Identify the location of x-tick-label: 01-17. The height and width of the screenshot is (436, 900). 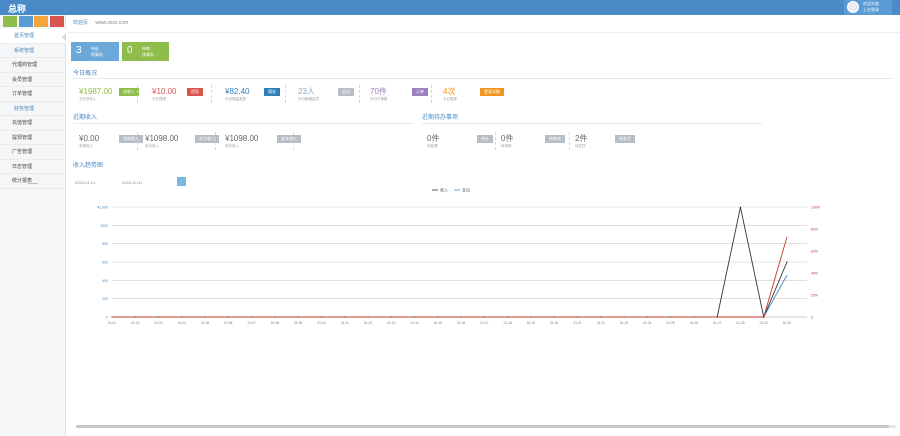
(484, 323).